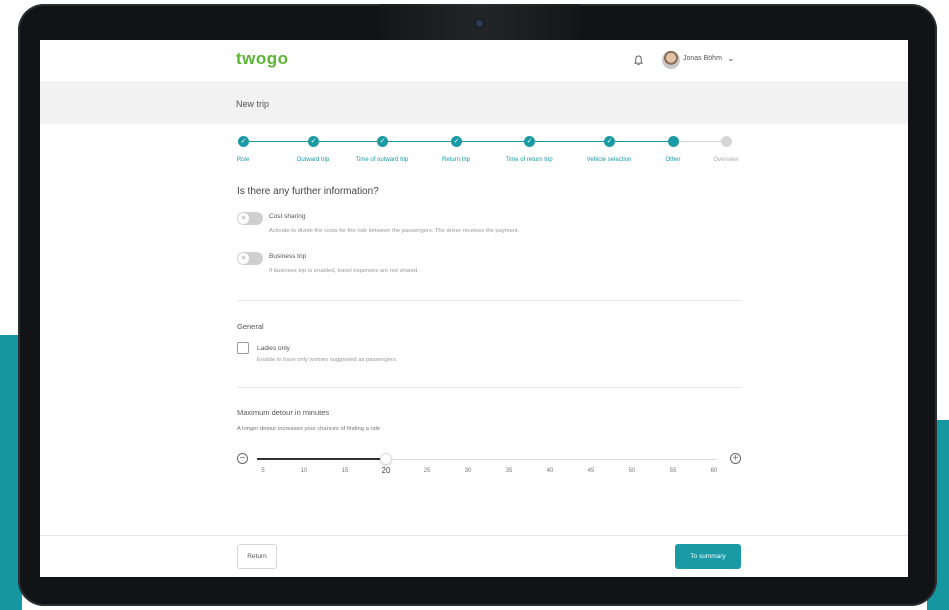 This screenshot has width=949, height=610. I want to click on chevron-down-icon: ⌄, so click(731, 58).